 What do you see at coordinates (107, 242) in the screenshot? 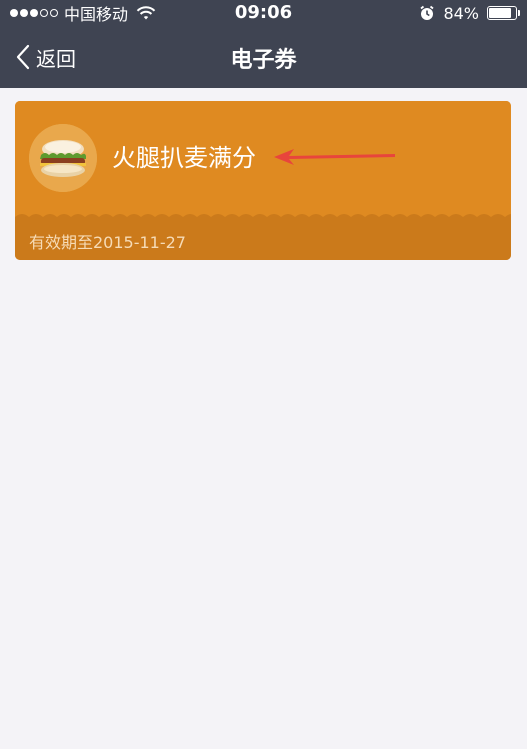
I see `coupon-expiry: 有效期至2015-11-27` at bounding box center [107, 242].